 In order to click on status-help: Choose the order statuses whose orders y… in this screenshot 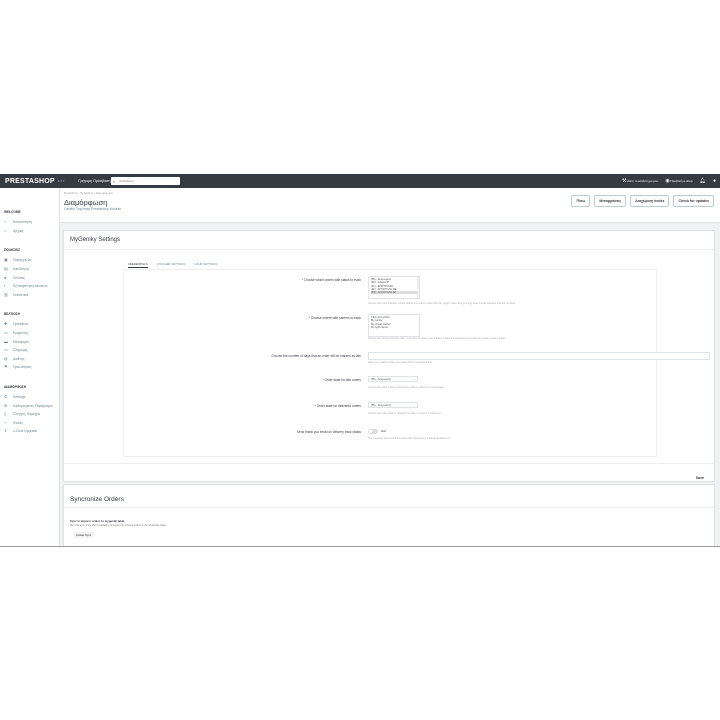, I will do `click(442, 303)`.